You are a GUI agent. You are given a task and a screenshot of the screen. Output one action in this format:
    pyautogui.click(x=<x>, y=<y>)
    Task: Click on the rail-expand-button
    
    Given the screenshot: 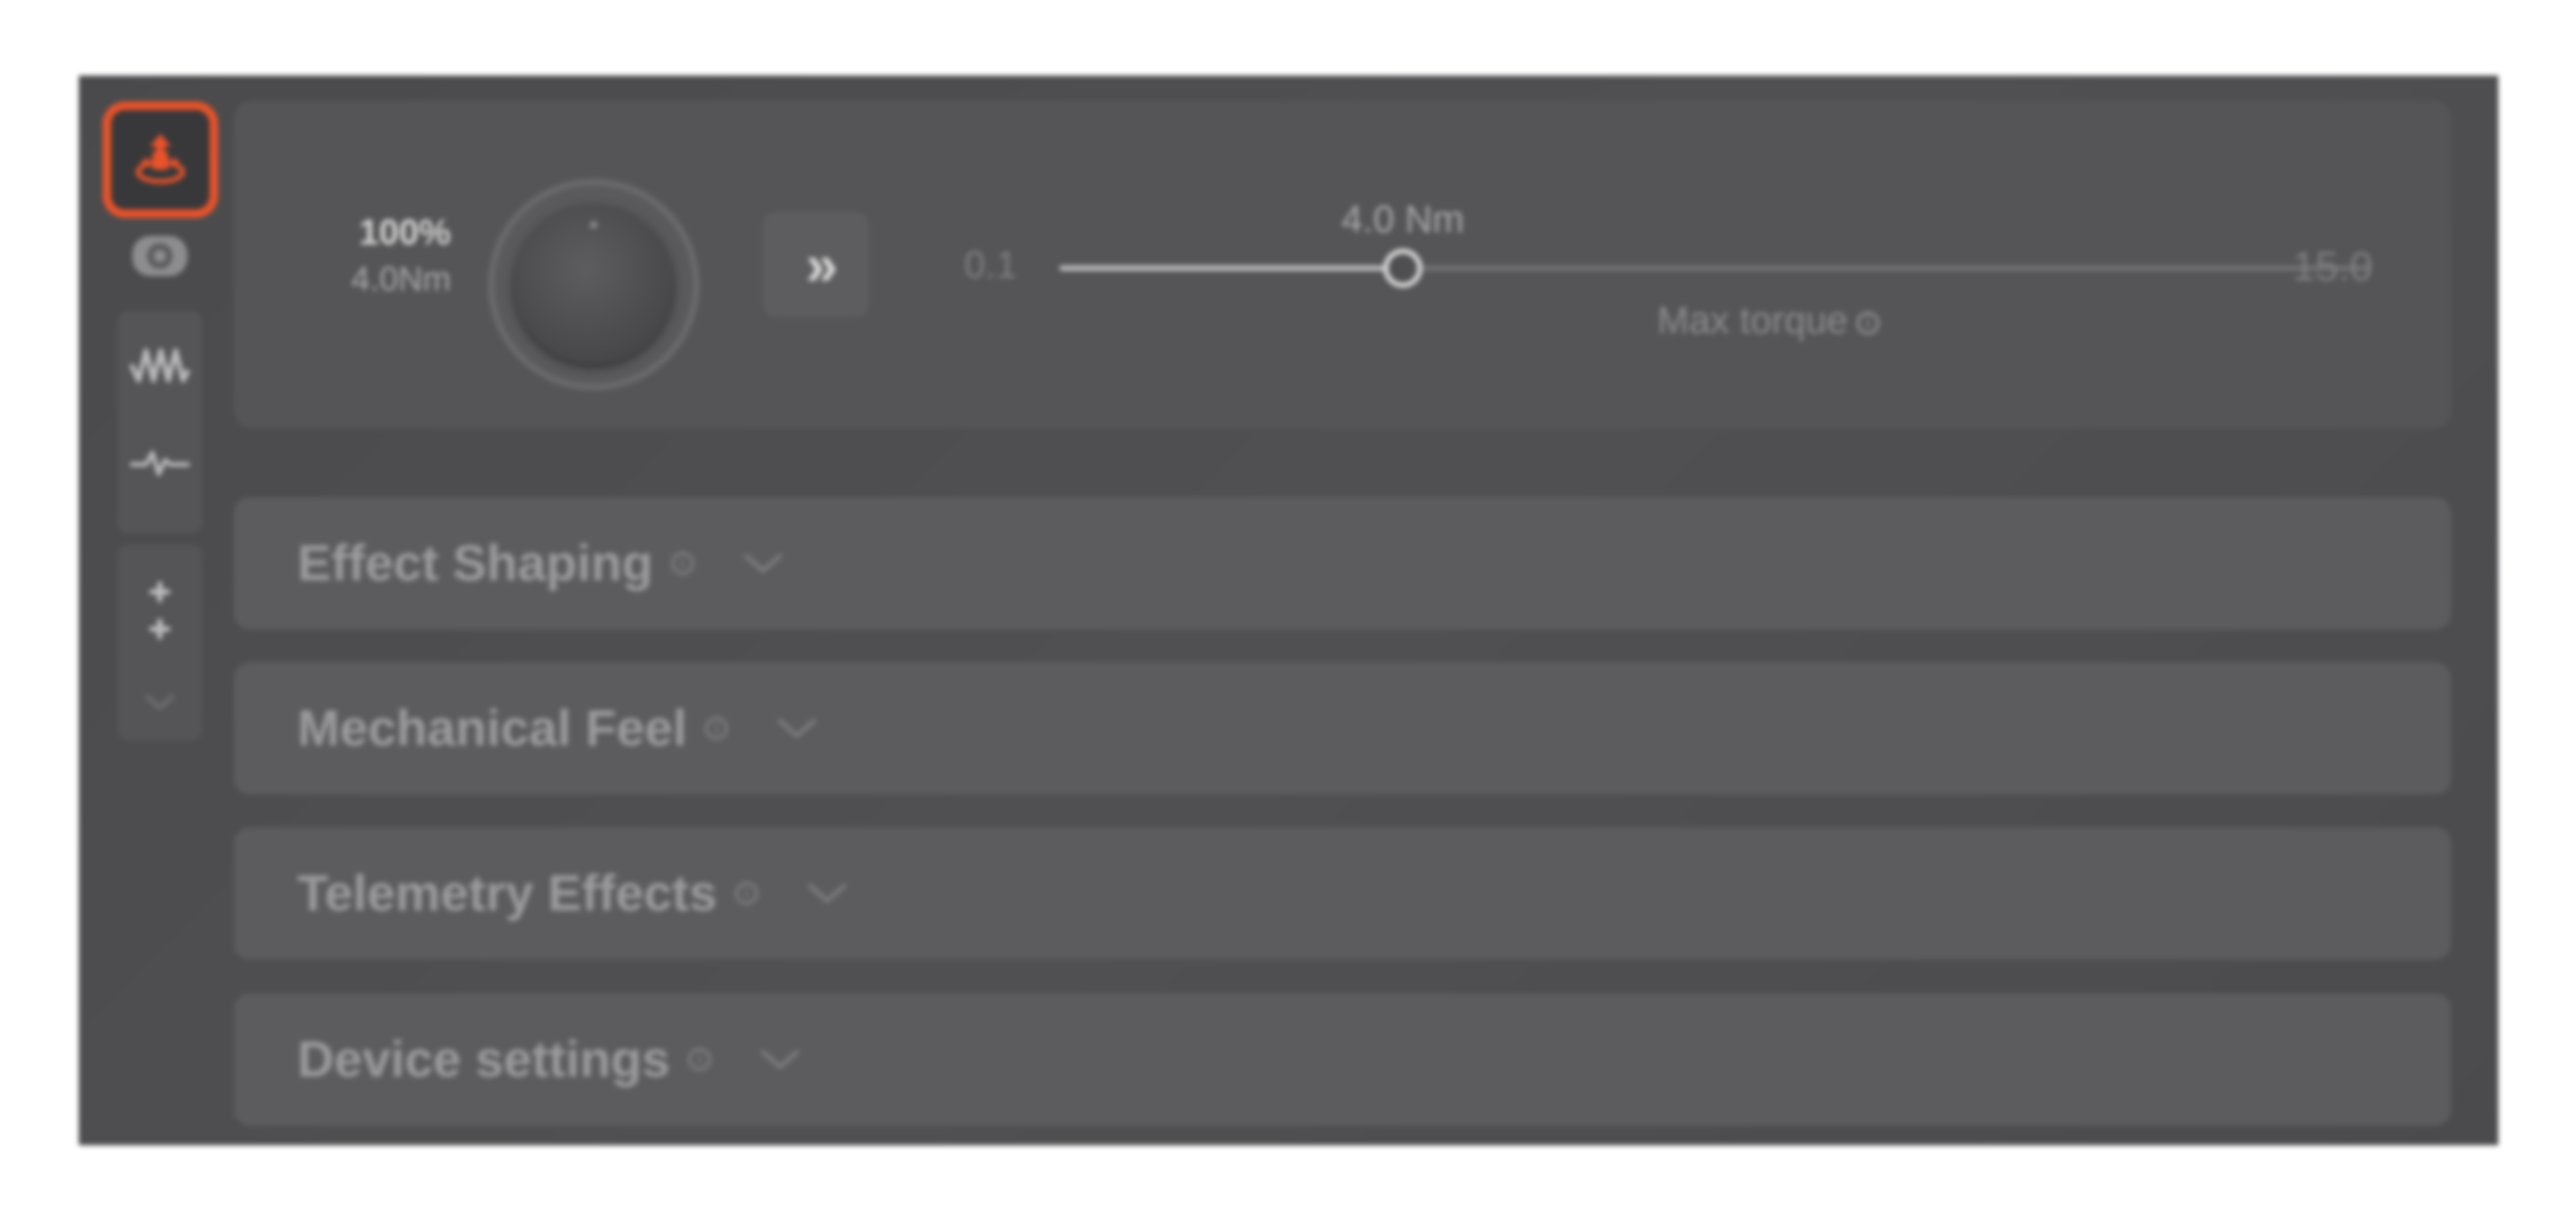 What is the action you would take?
    pyautogui.click(x=160, y=702)
    